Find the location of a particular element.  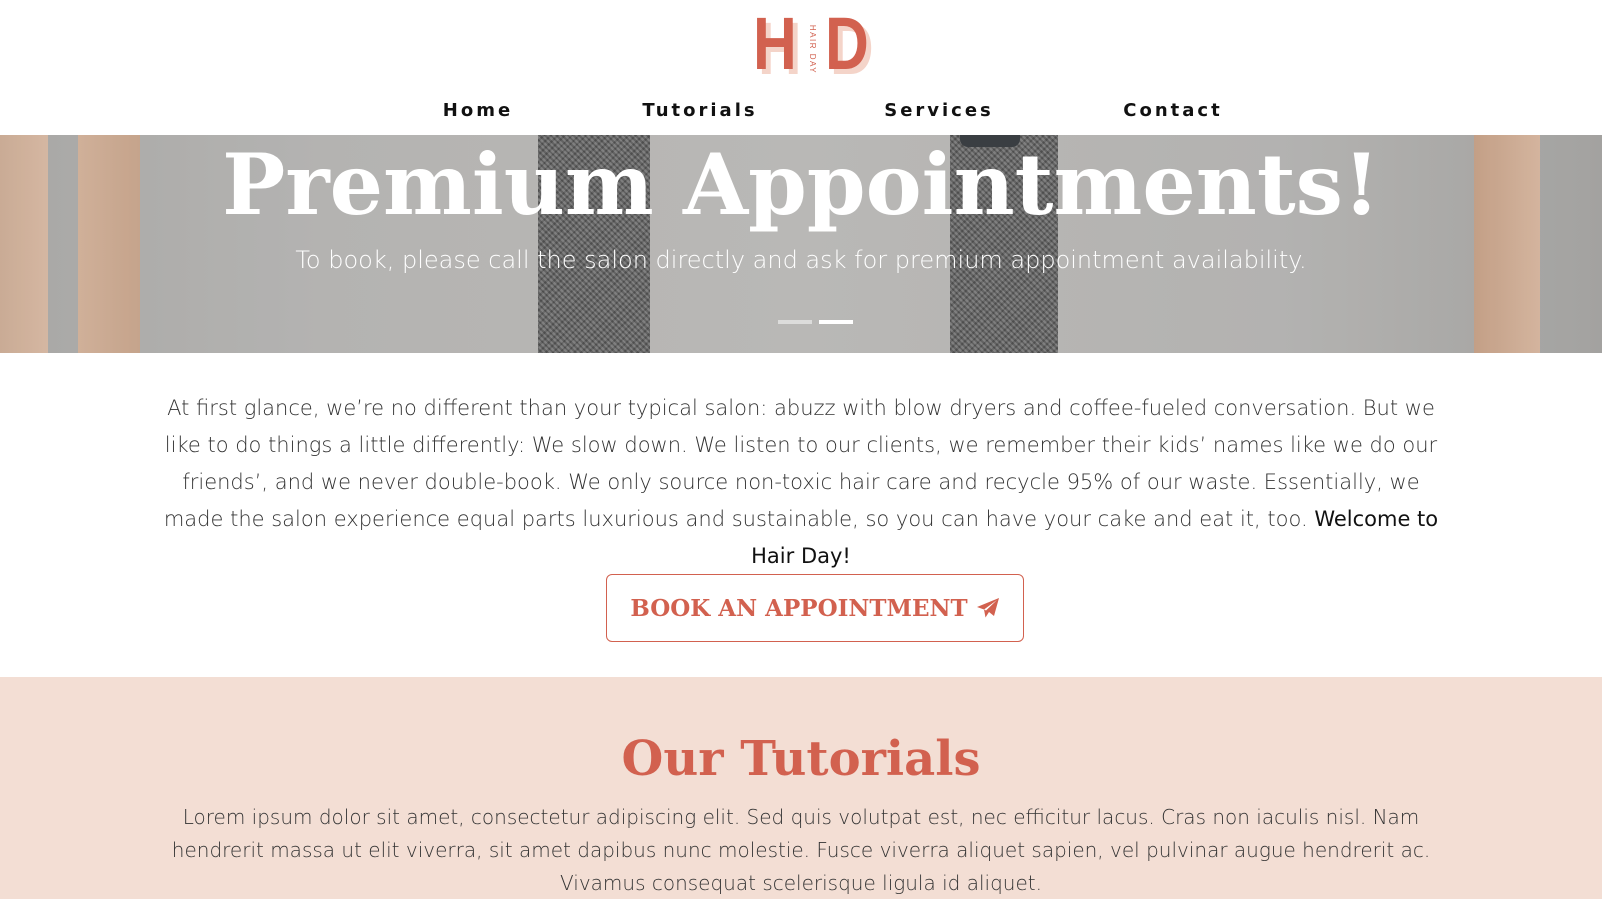

paper-plane-icon is located at coordinates (988, 608).